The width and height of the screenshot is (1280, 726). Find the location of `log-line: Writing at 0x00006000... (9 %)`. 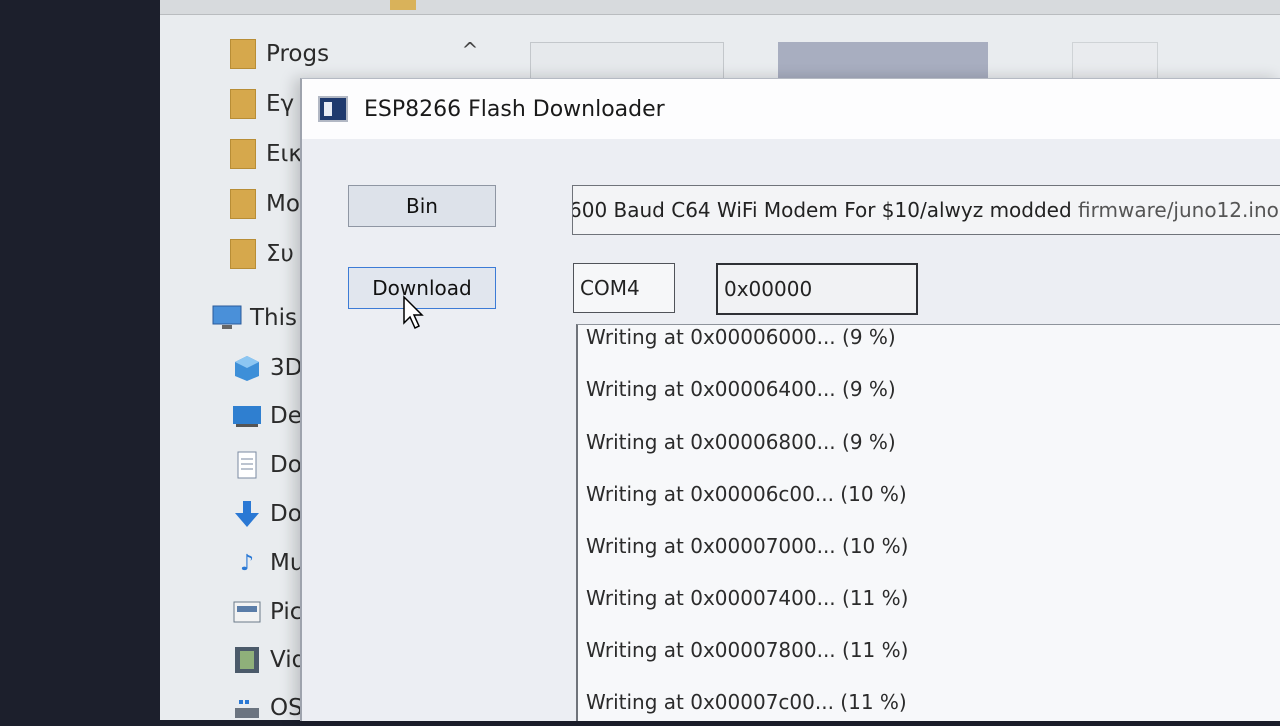

log-line: Writing at 0x00006000... (9 %) is located at coordinates (741, 337).